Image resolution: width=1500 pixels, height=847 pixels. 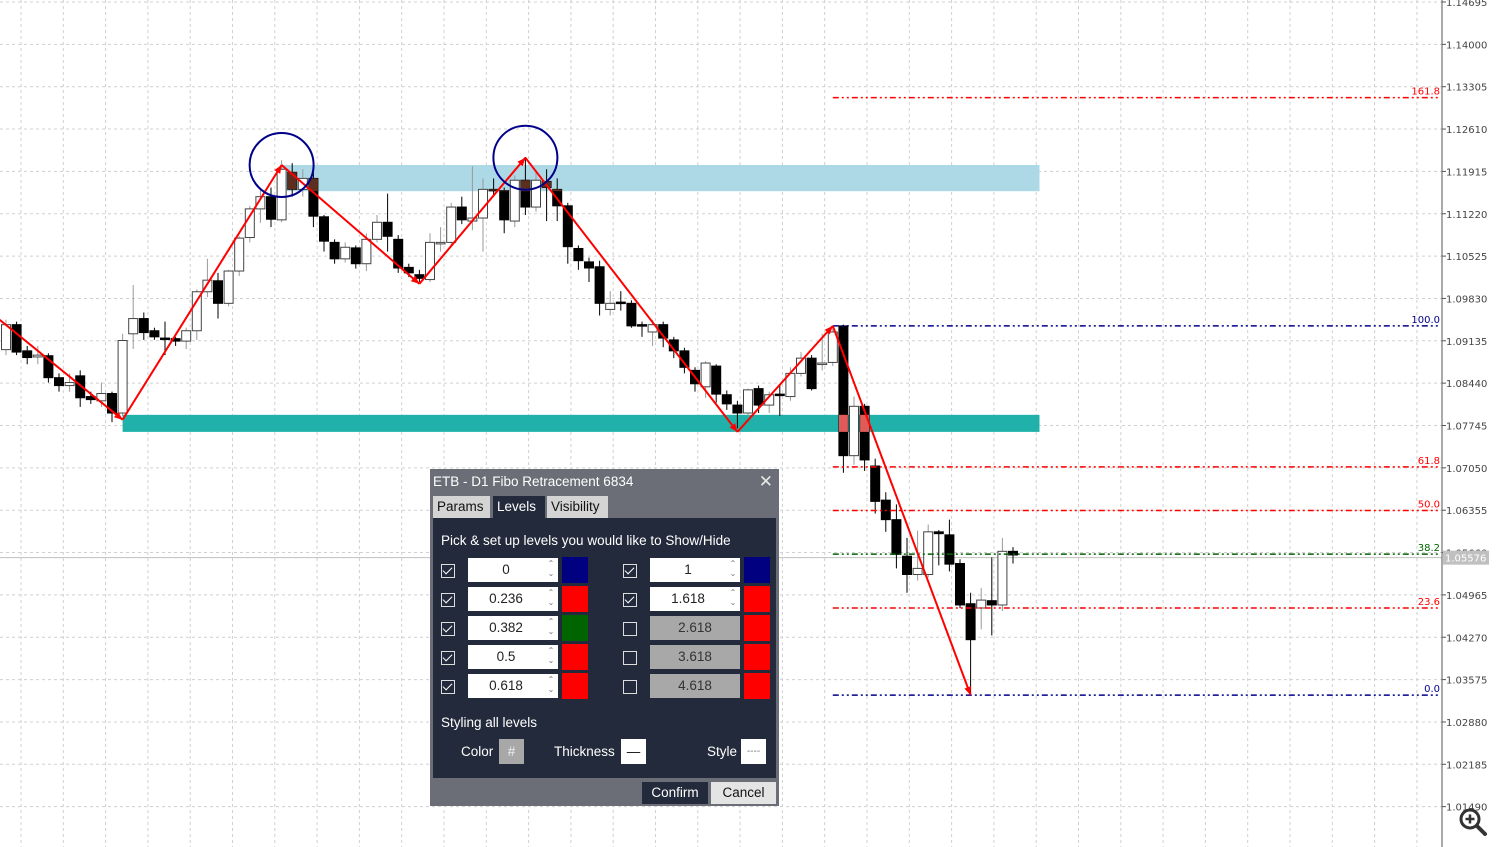 I want to click on price-zone, so click(x=660, y=178).